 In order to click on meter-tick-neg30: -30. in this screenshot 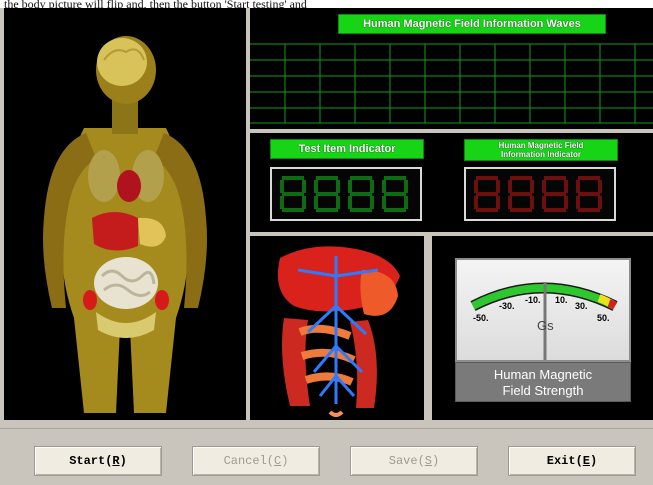, I will do `click(507, 306)`.